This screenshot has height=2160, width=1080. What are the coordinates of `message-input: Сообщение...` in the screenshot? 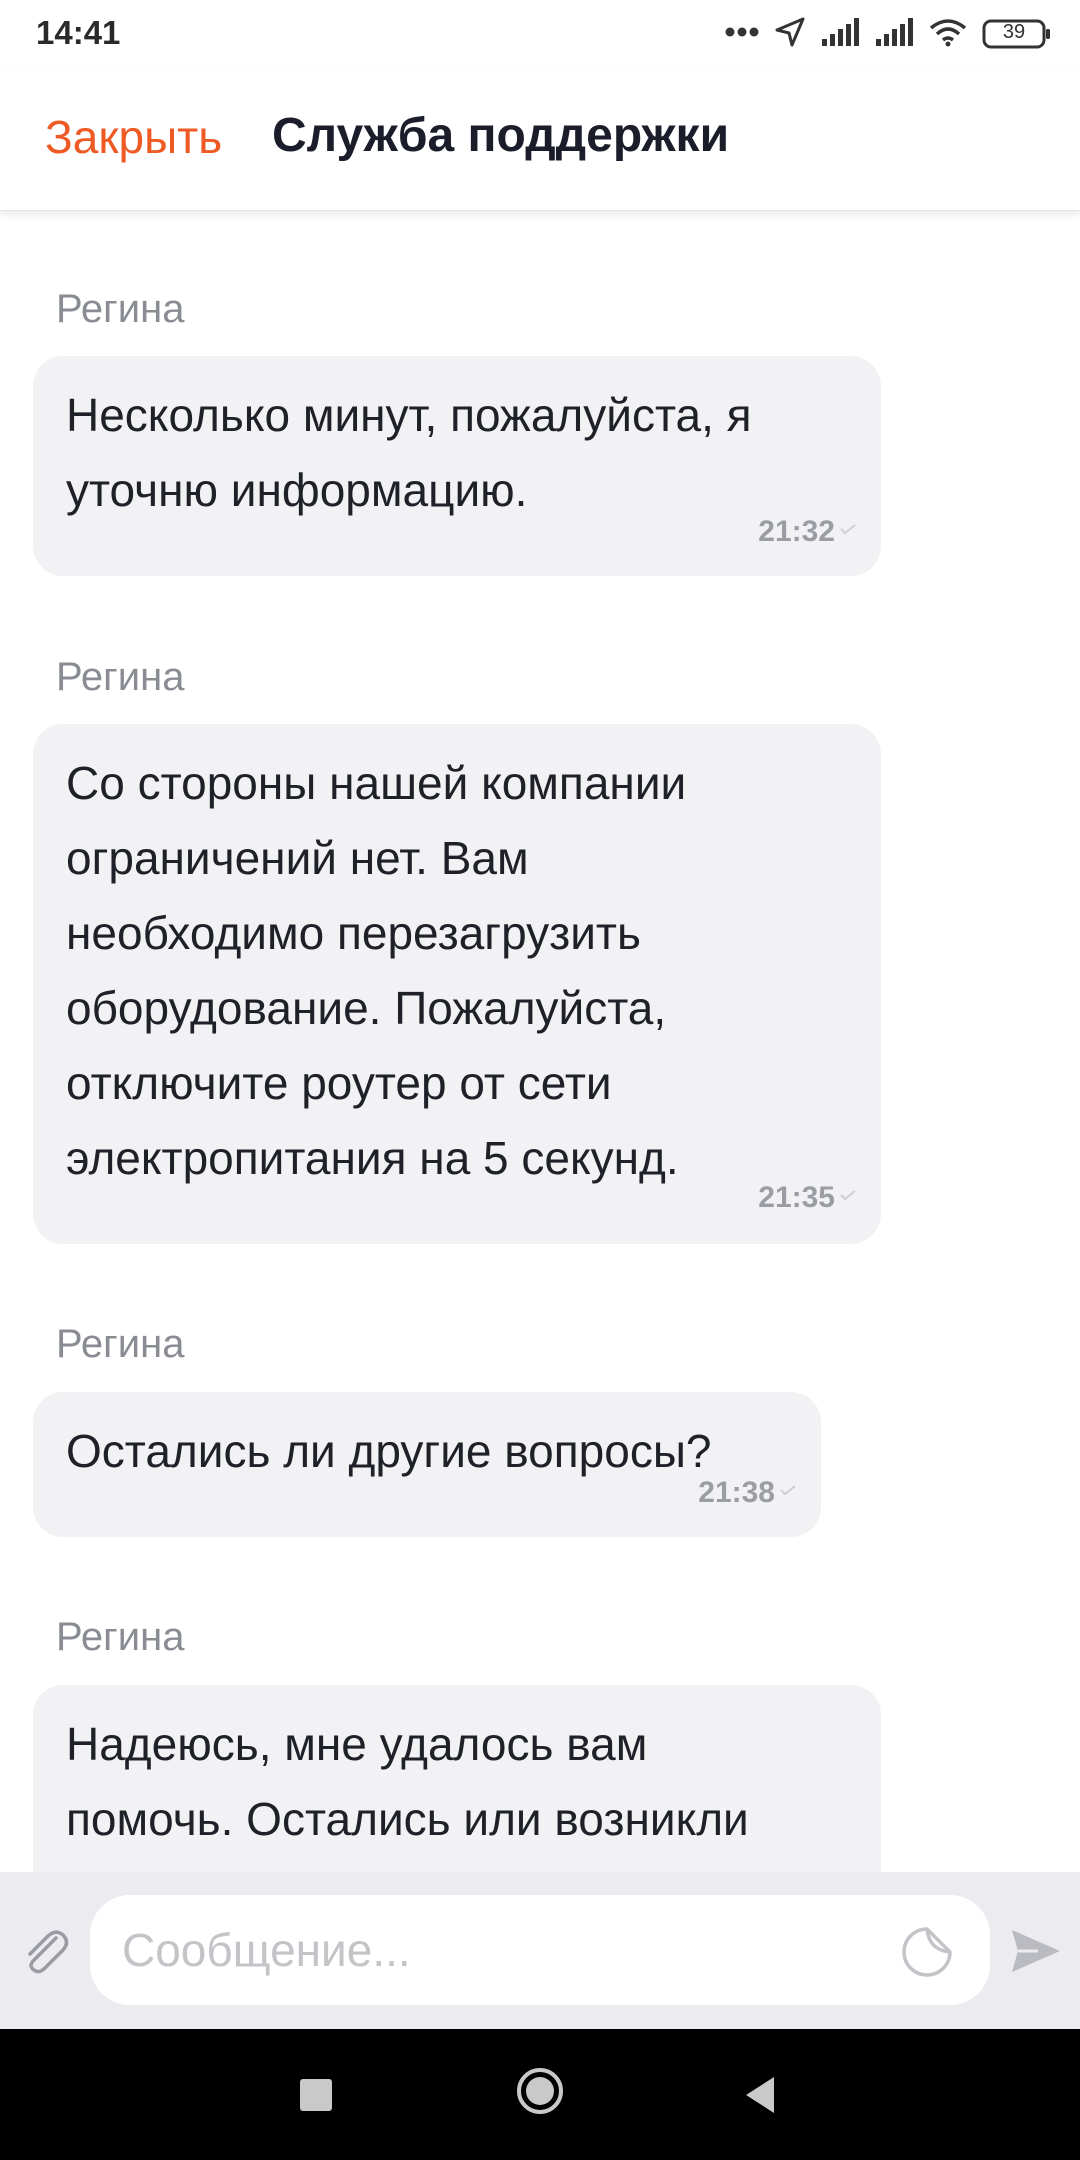 It's located at (540, 1950).